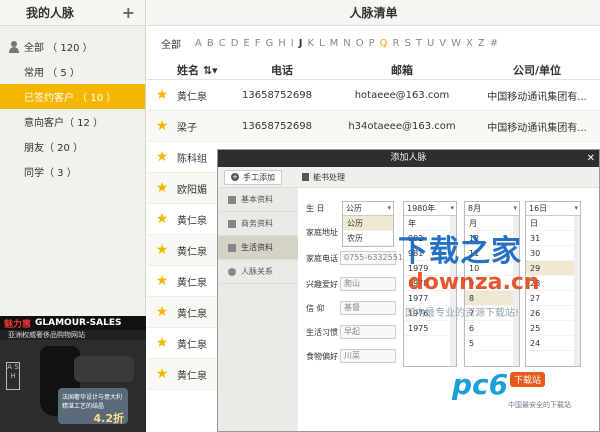 The image size is (600, 432). Describe the element at coordinates (13, 376) in the screenshot. I see `ad-logo: A S H` at that location.